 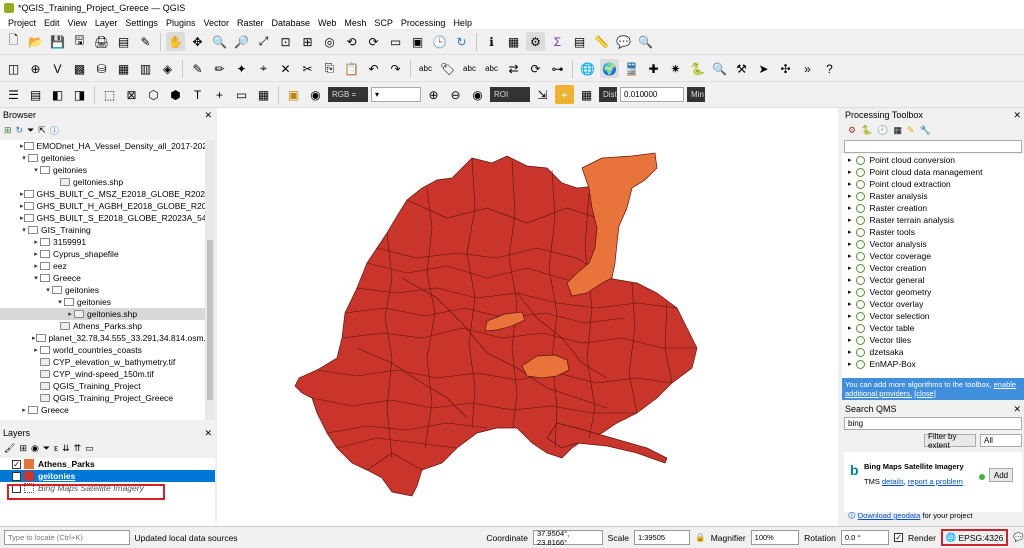 I want to click on models-icon: ⚙, so click(x=852, y=130).